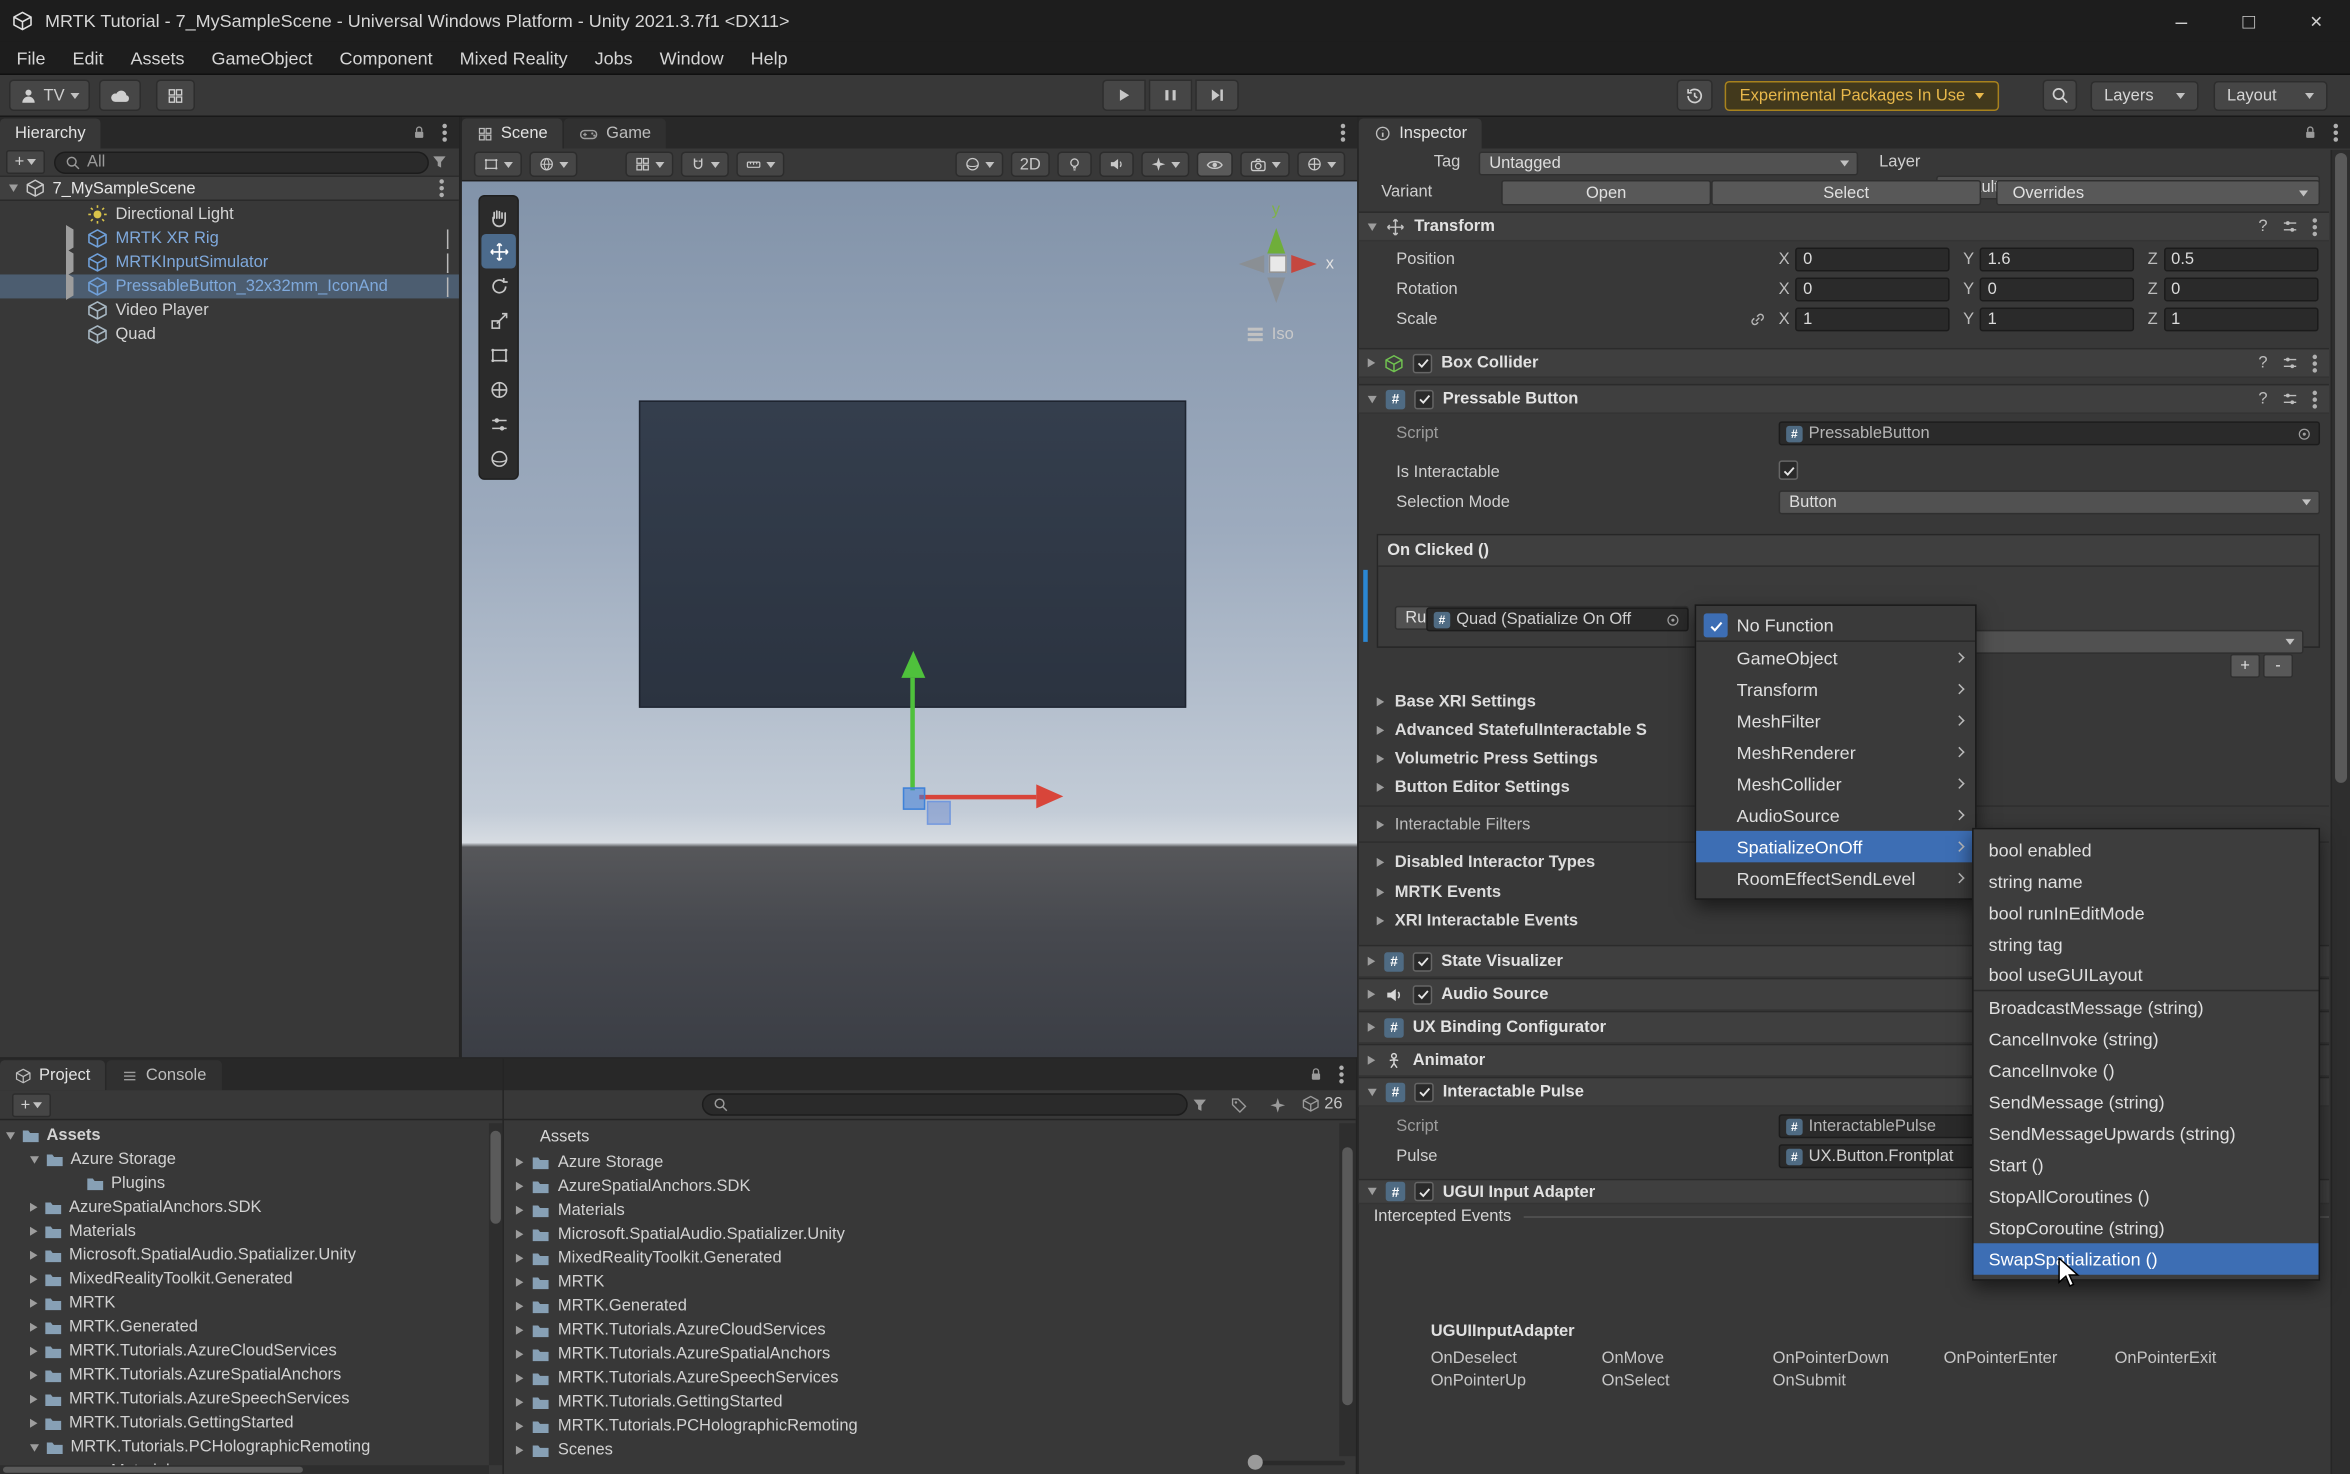 Image resolution: width=2350 pixels, height=1474 pixels. What do you see at coordinates (1239, 1105) in the screenshot?
I see `search-by-label-icon` at bounding box center [1239, 1105].